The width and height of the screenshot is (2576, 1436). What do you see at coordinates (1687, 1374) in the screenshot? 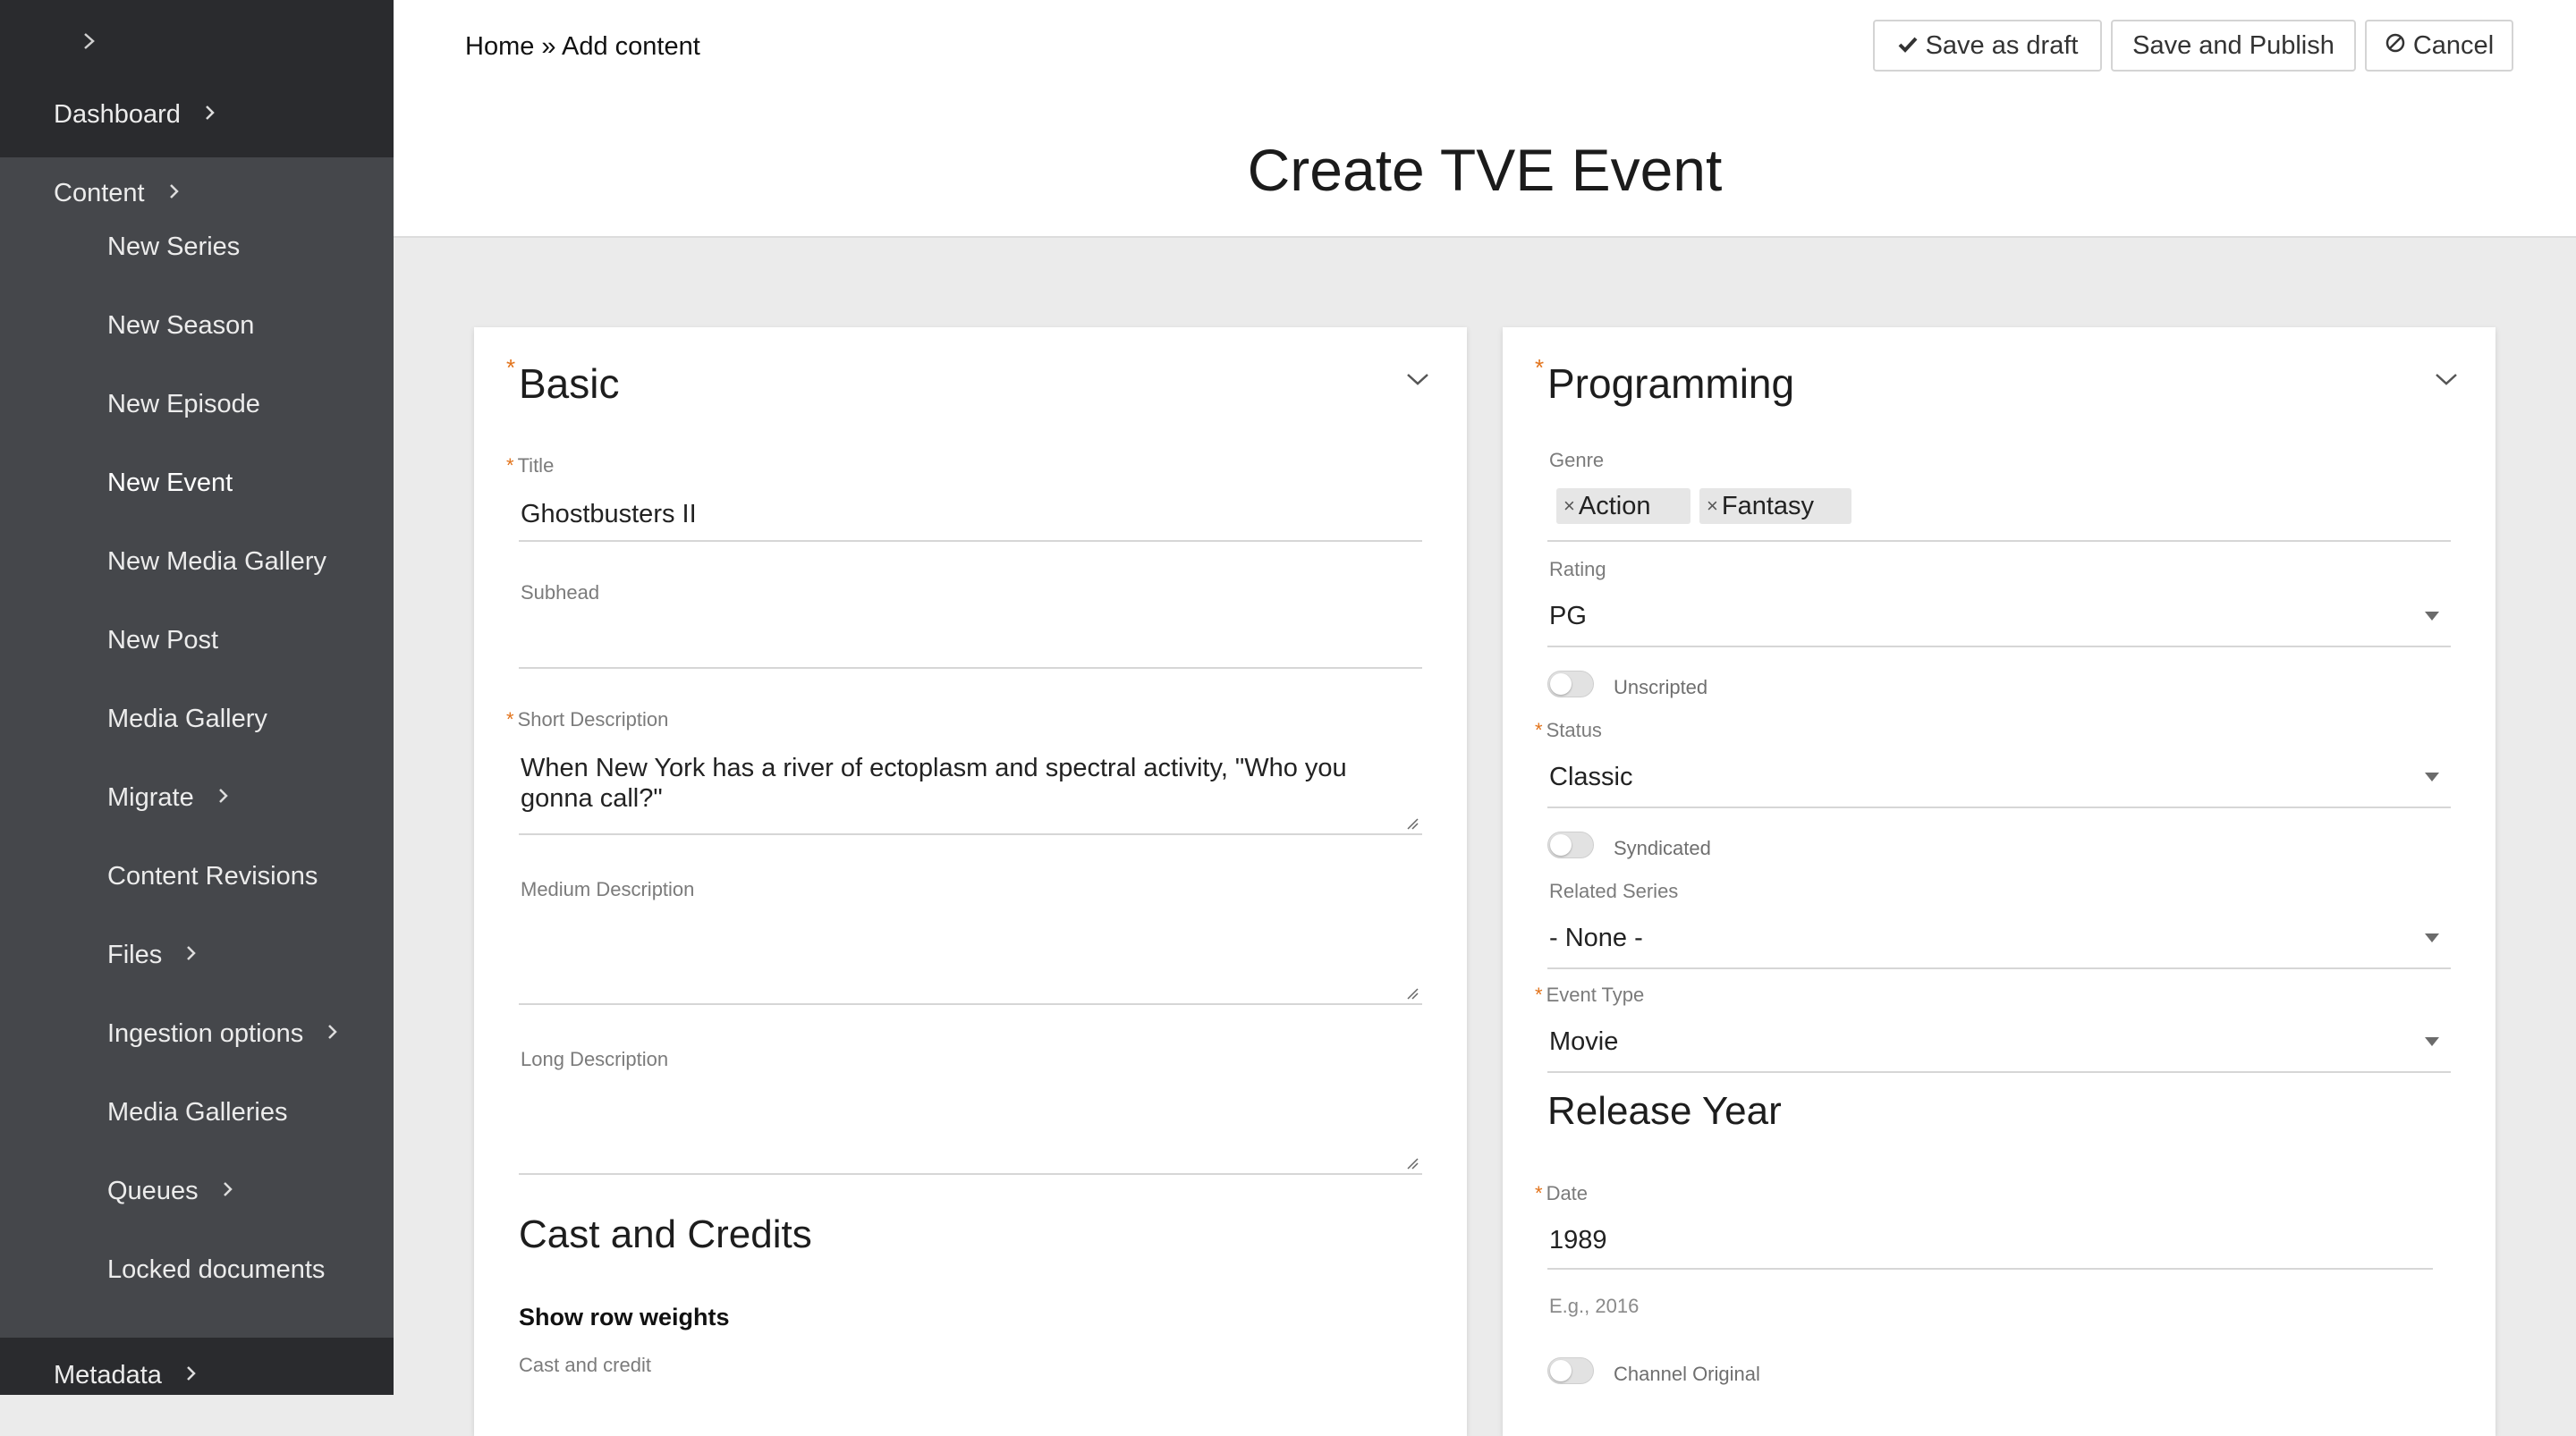
I see `channel-original-label: Channel Original` at bounding box center [1687, 1374].